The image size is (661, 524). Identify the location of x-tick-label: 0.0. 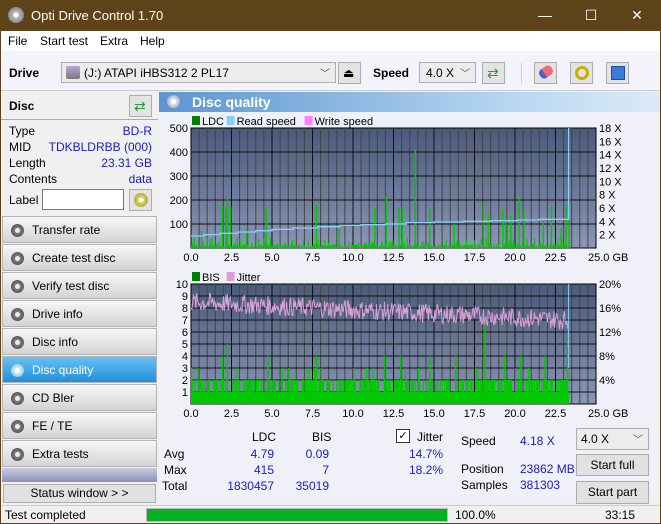
(190, 414).